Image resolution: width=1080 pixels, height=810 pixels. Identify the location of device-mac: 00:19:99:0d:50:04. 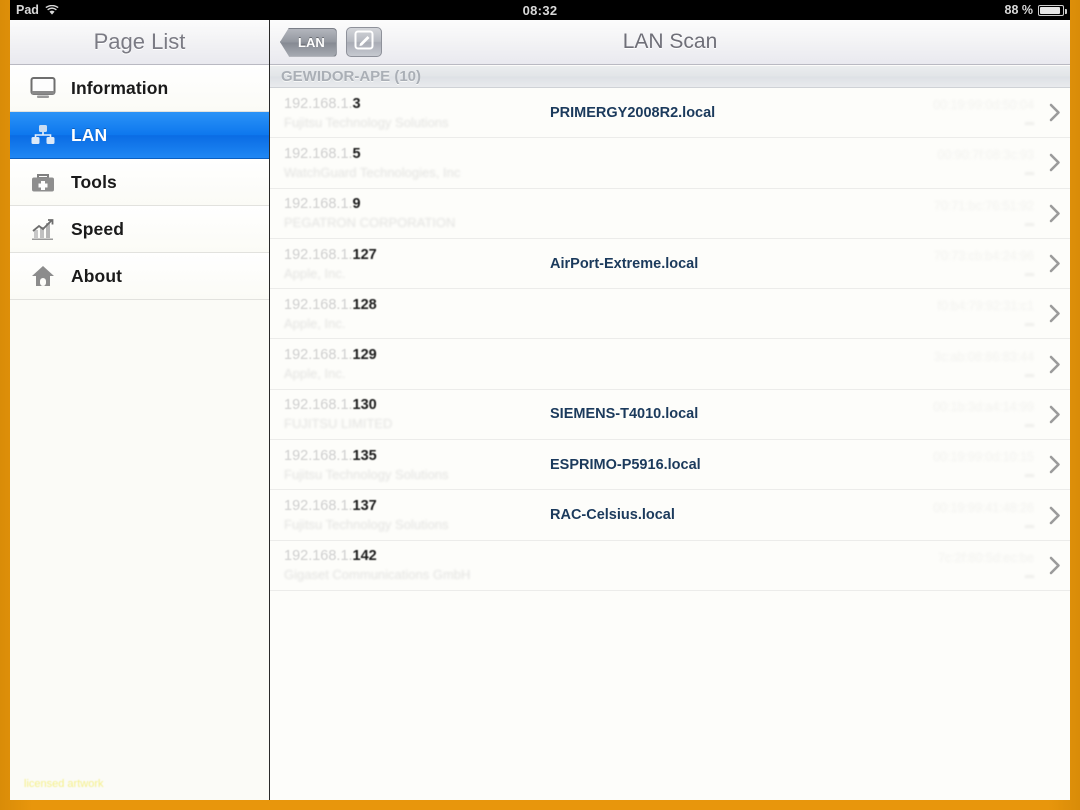
(983, 105).